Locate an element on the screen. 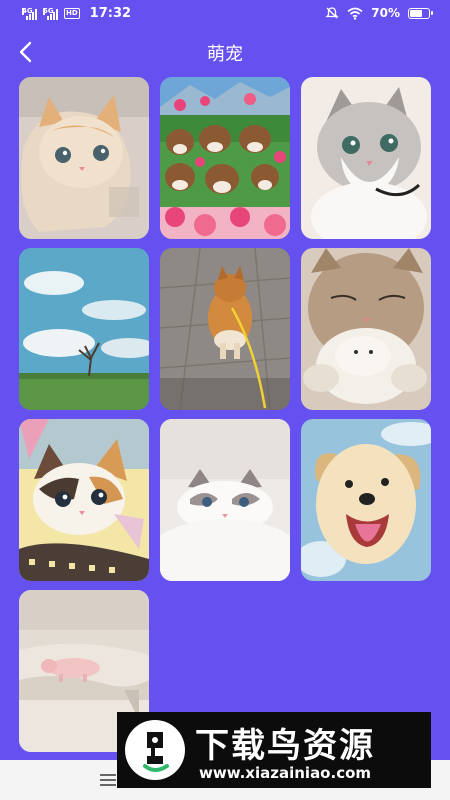 The image size is (450, 800). signal-5g-icon: 5G is located at coordinates (50, 13).